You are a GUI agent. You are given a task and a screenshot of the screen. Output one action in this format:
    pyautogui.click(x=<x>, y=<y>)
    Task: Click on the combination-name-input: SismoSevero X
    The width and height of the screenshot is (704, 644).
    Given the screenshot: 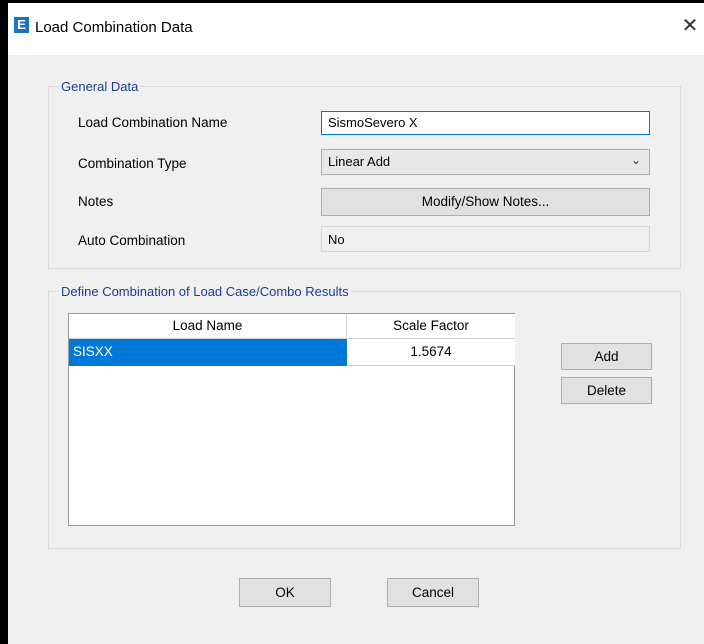 What is the action you would take?
    pyautogui.click(x=485, y=123)
    